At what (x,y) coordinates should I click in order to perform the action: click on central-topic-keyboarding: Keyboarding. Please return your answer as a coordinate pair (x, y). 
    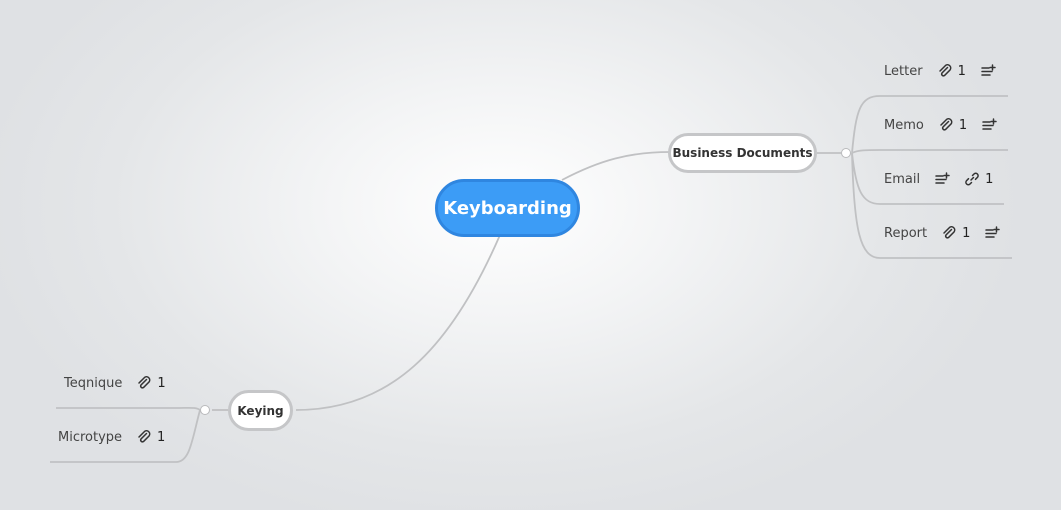
    Looking at the image, I should click on (507, 208).